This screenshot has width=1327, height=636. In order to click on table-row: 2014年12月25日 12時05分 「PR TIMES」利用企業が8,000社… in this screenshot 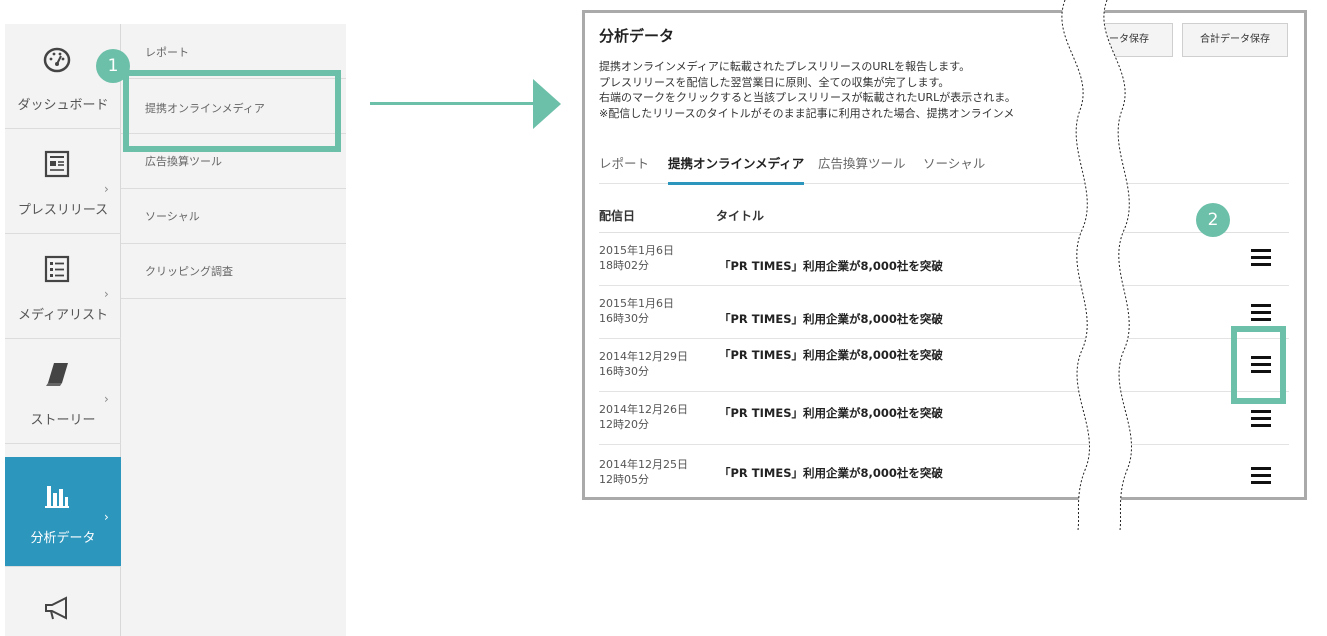, I will do `click(944, 471)`.